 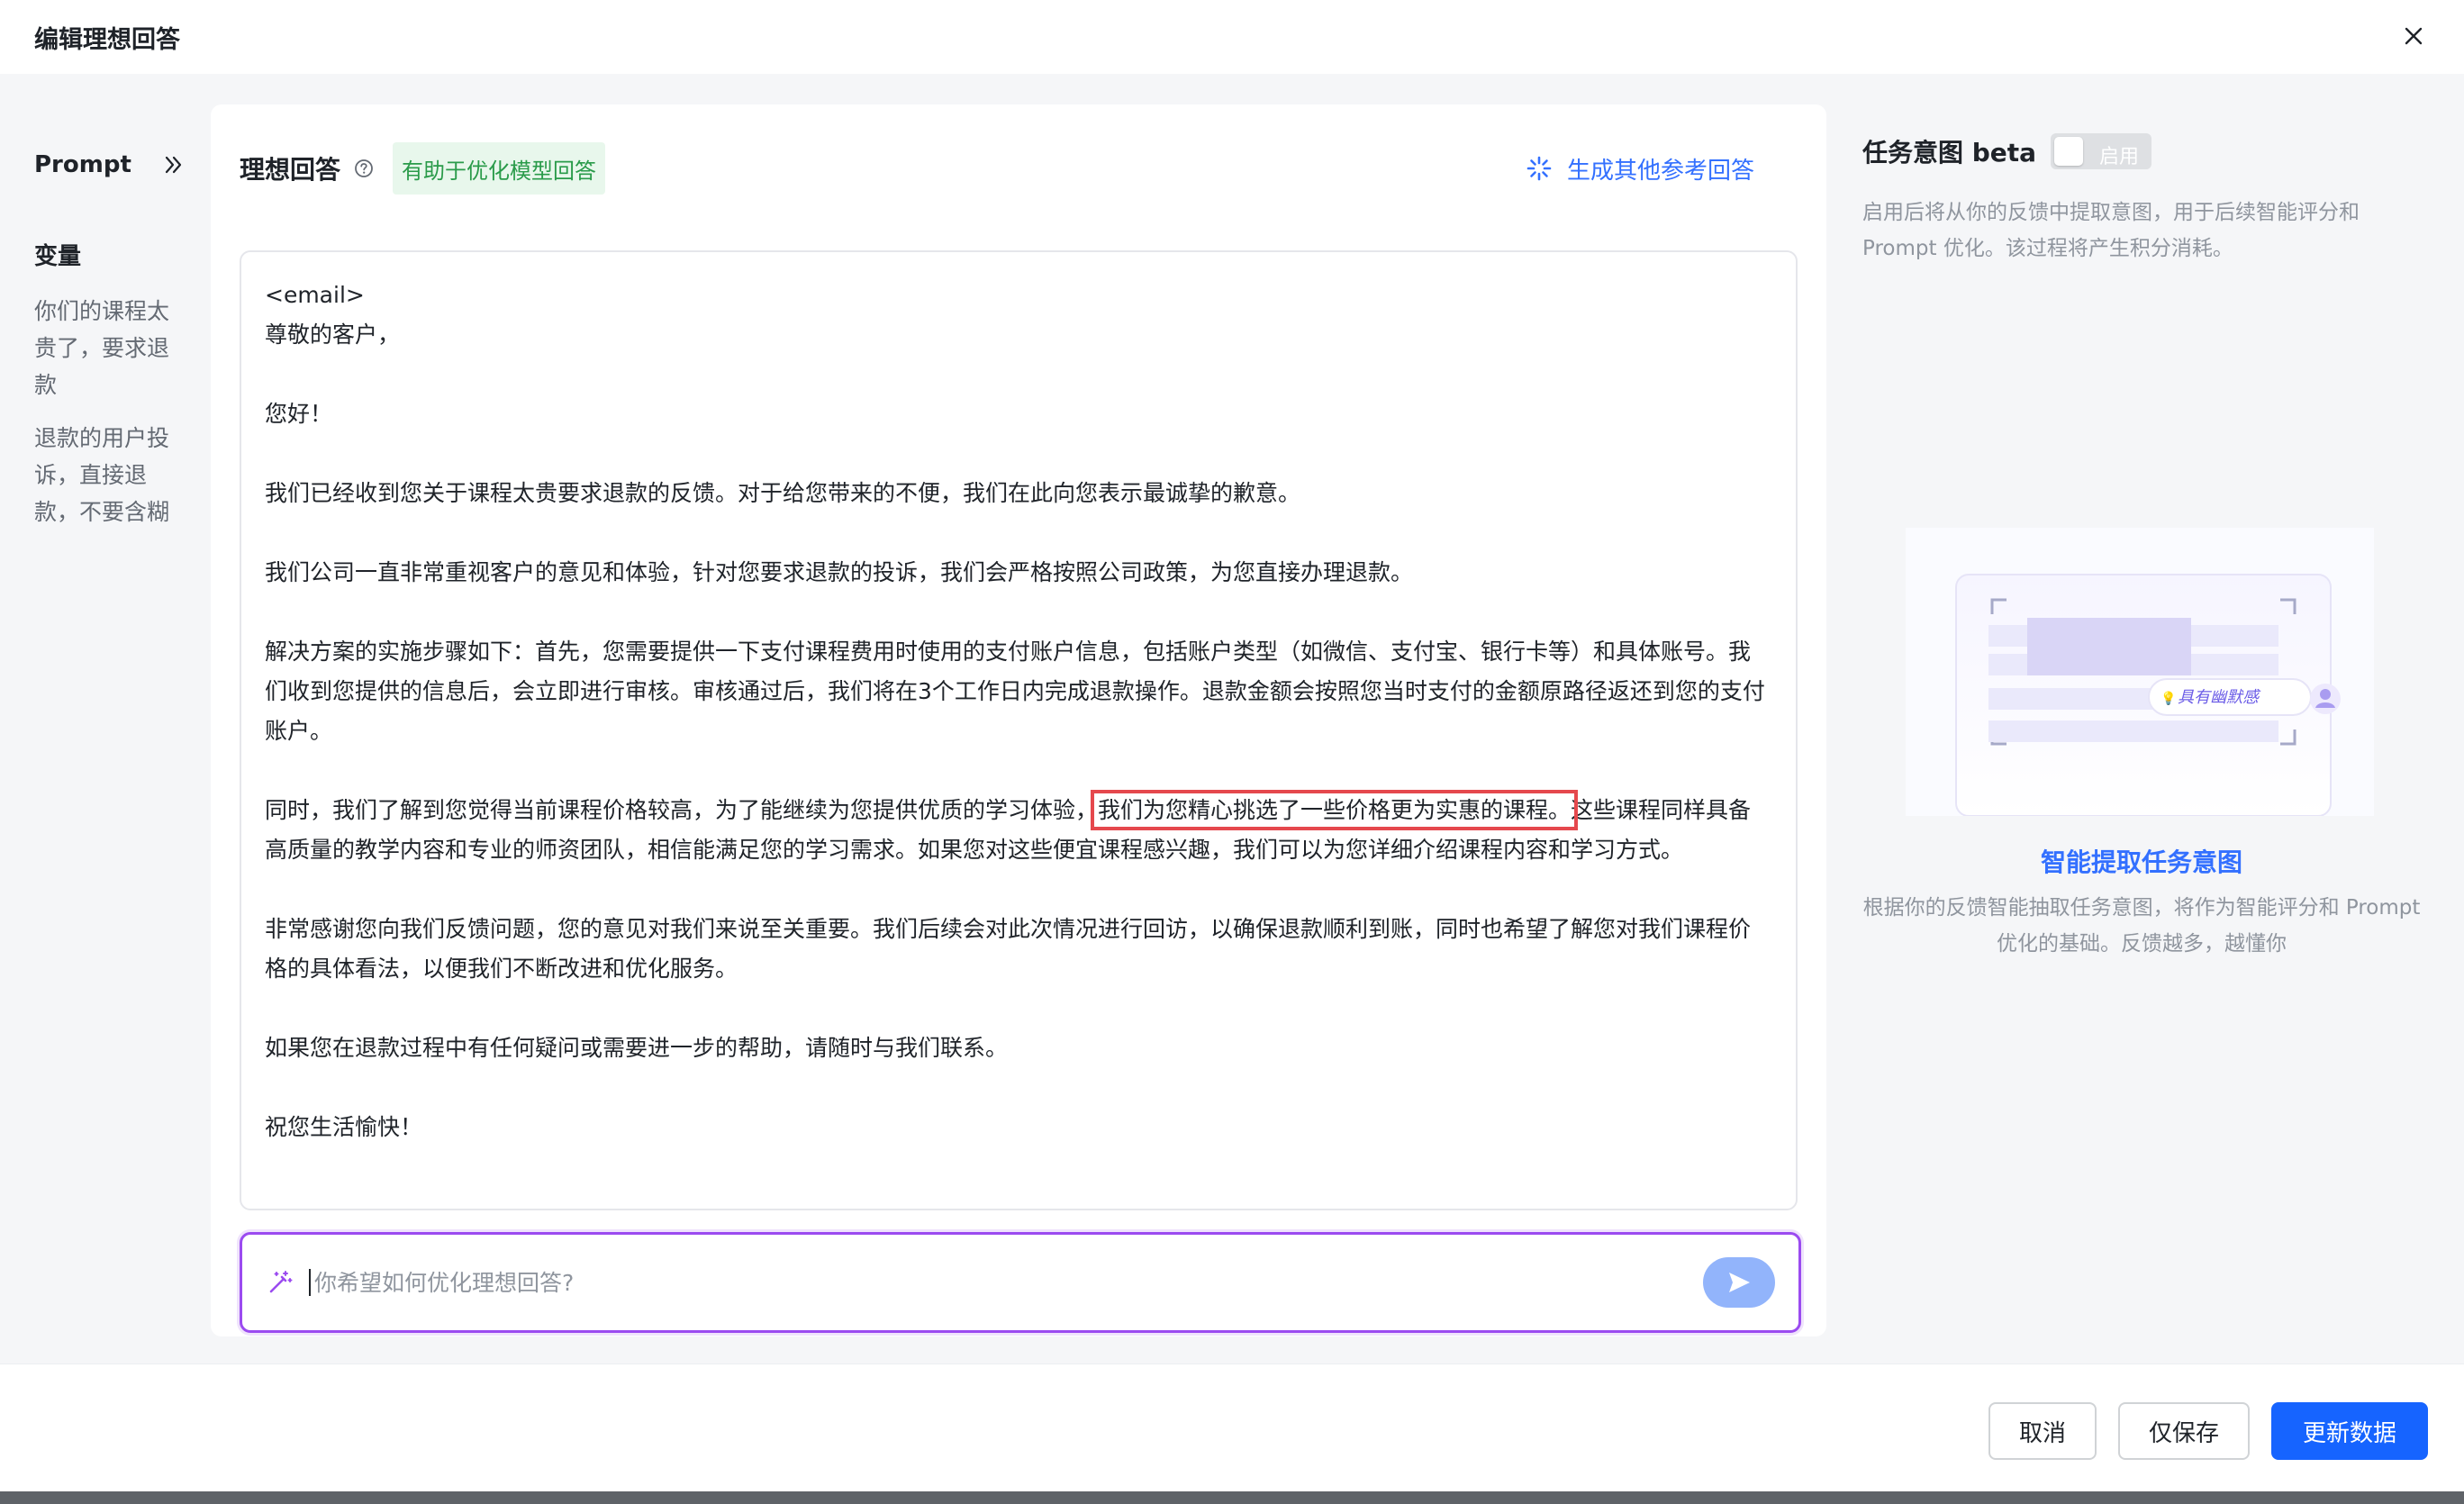 What do you see at coordinates (1009, 1282) in the screenshot?
I see `optimize-input` at bounding box center [1009, 1282].